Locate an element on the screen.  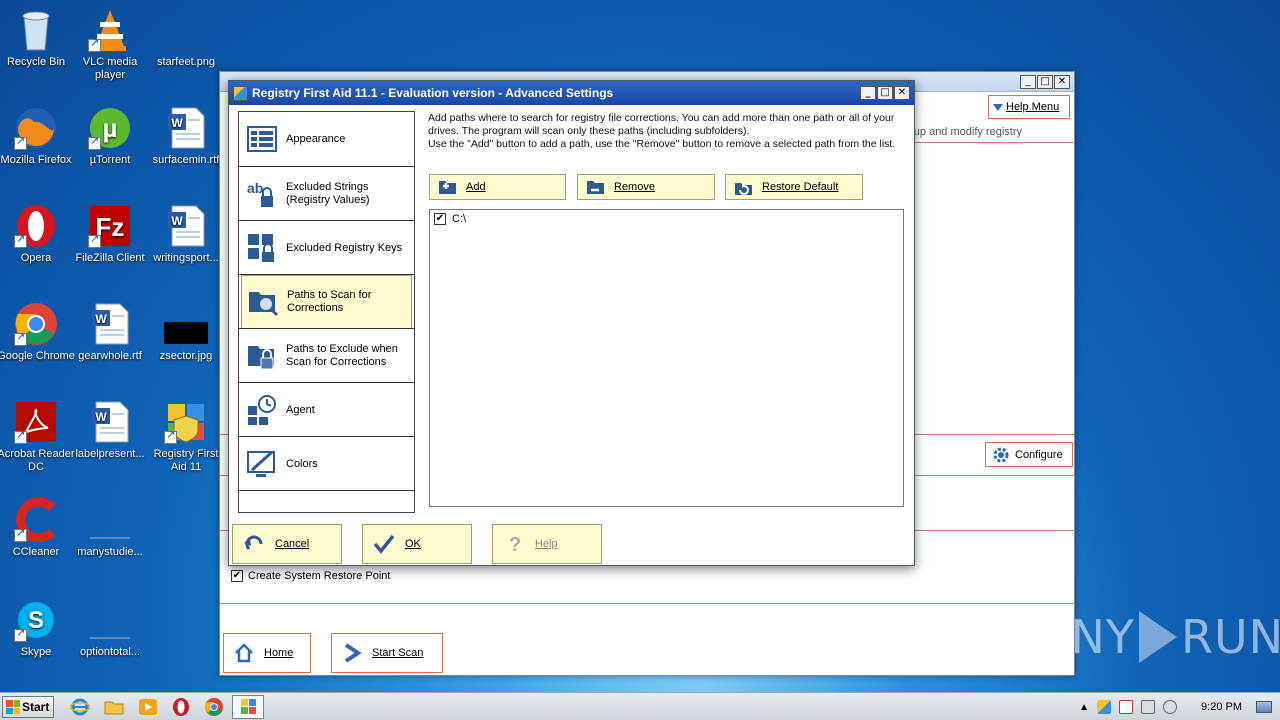
nav-item-appearance: Appearance is located at coordinates (326, 139).